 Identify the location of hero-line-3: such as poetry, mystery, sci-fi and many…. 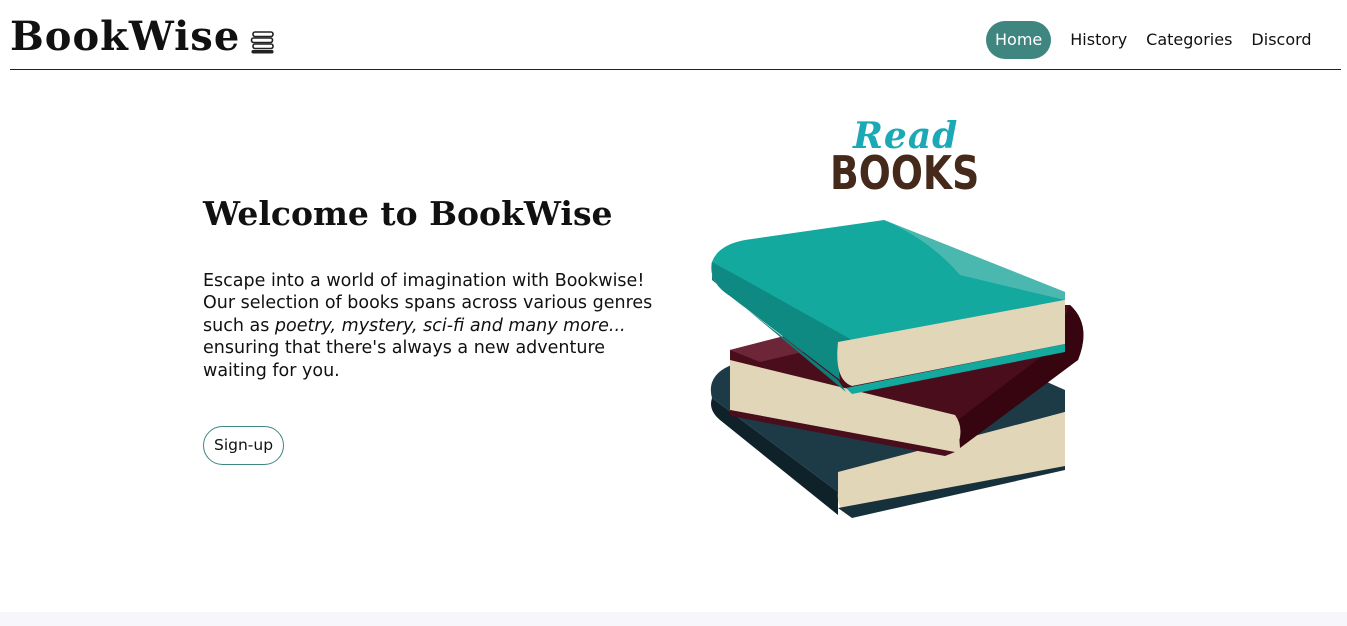
(428, 326).